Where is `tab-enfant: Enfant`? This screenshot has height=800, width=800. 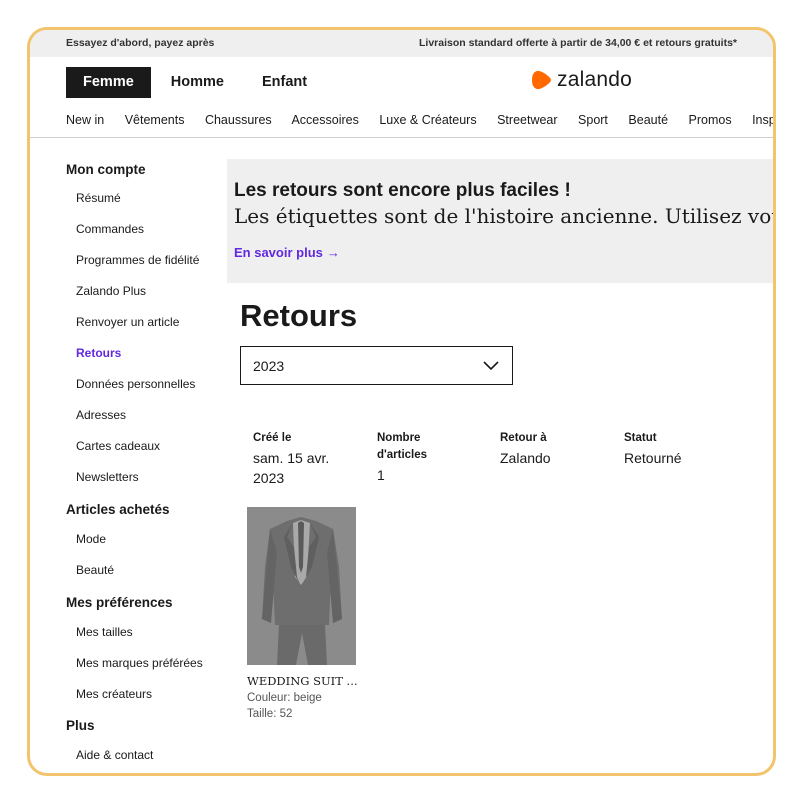 tab-enfant: Enfant is located at coordinates (284, 82).